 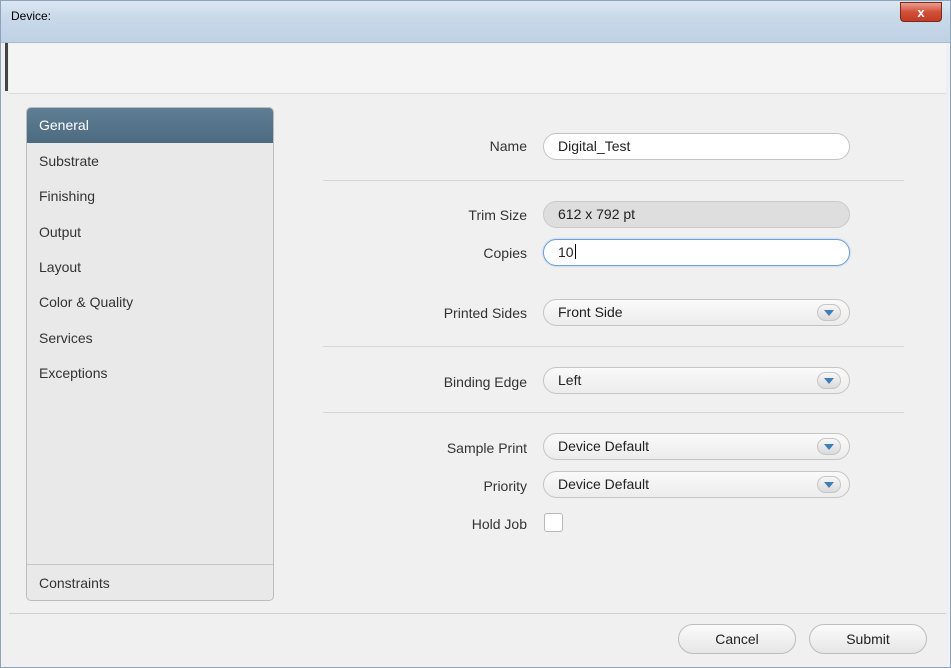 I want to click on sidebar-item-exceptions: Exceptions, so click(x=150, y=373).